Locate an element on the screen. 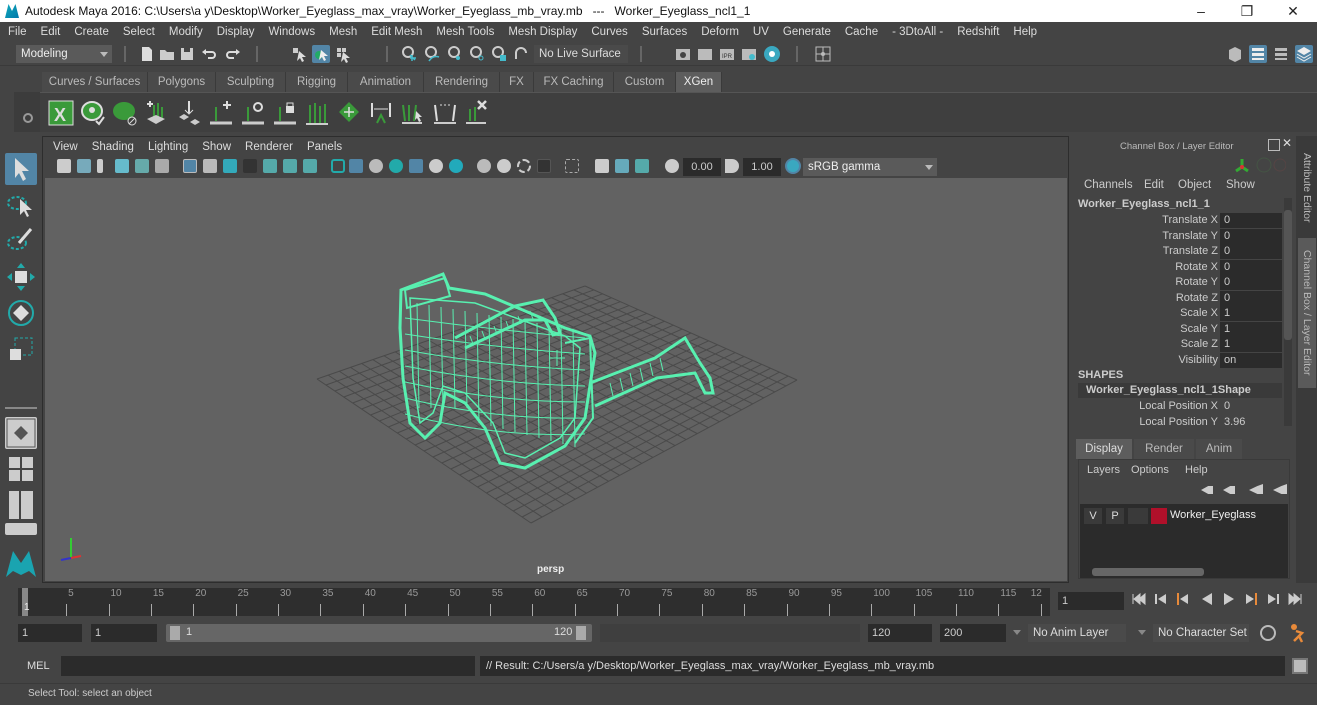 Image resolution: width=1317 pixels, height=705 pixels. gamma-icon is located at coordinates (732, 166).